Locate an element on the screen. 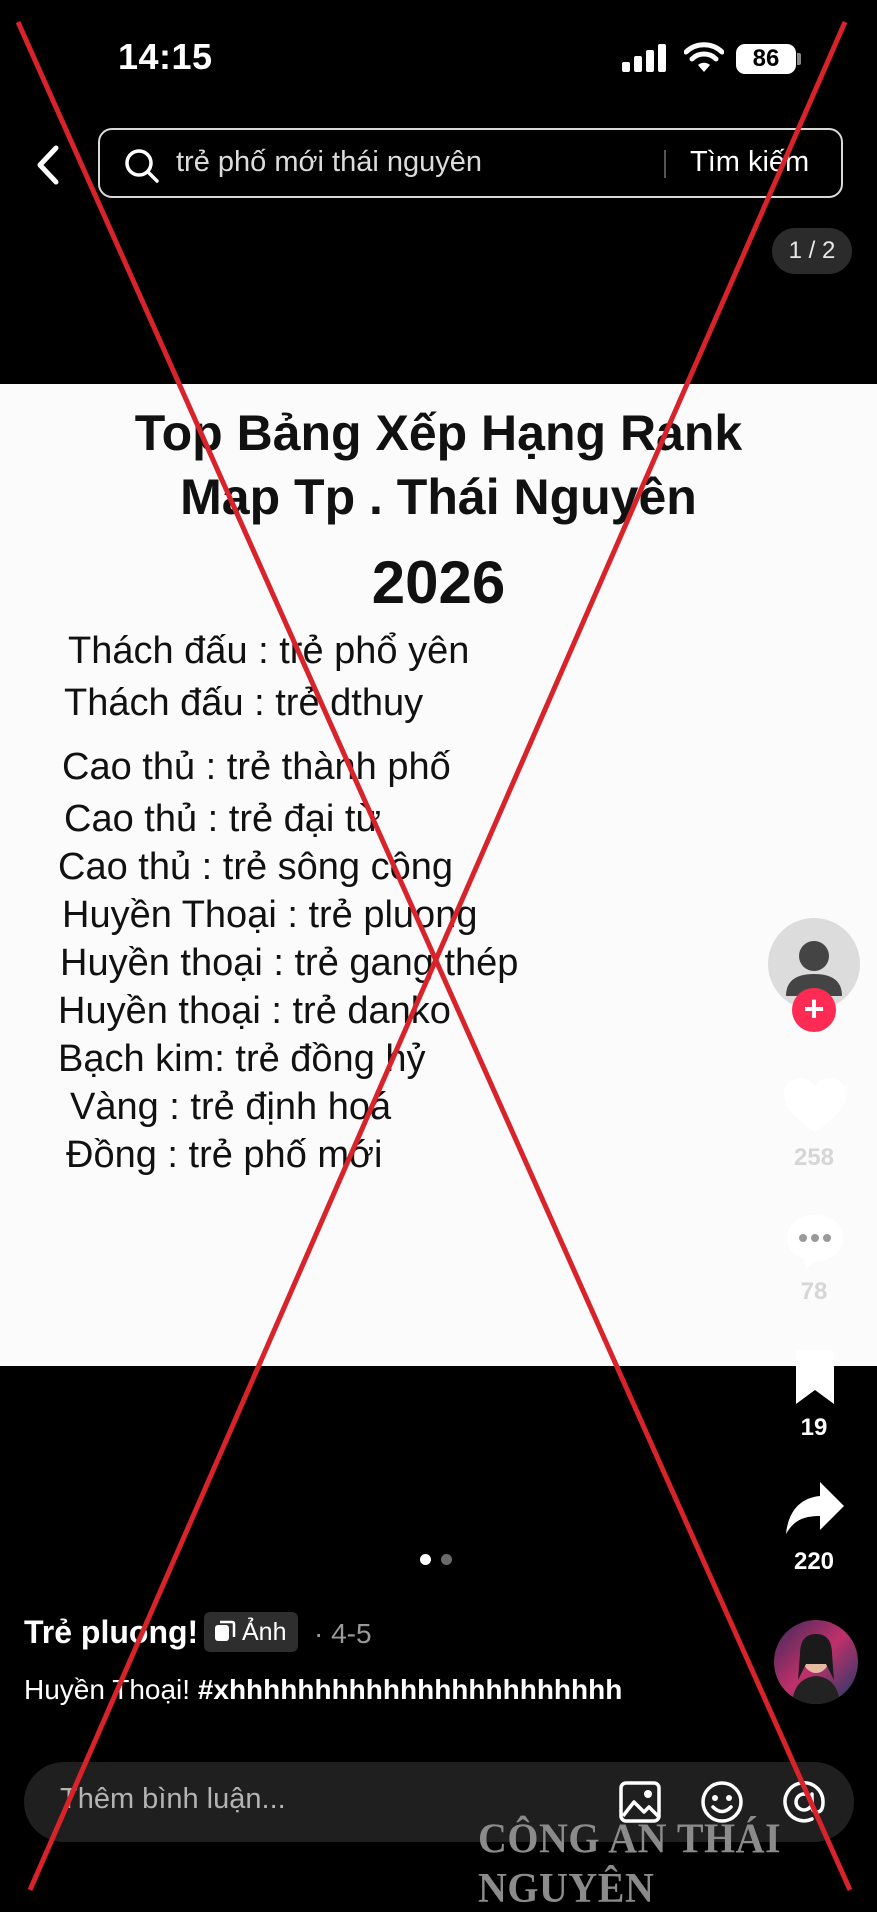  search-icon is located at coordinates (142, 166).